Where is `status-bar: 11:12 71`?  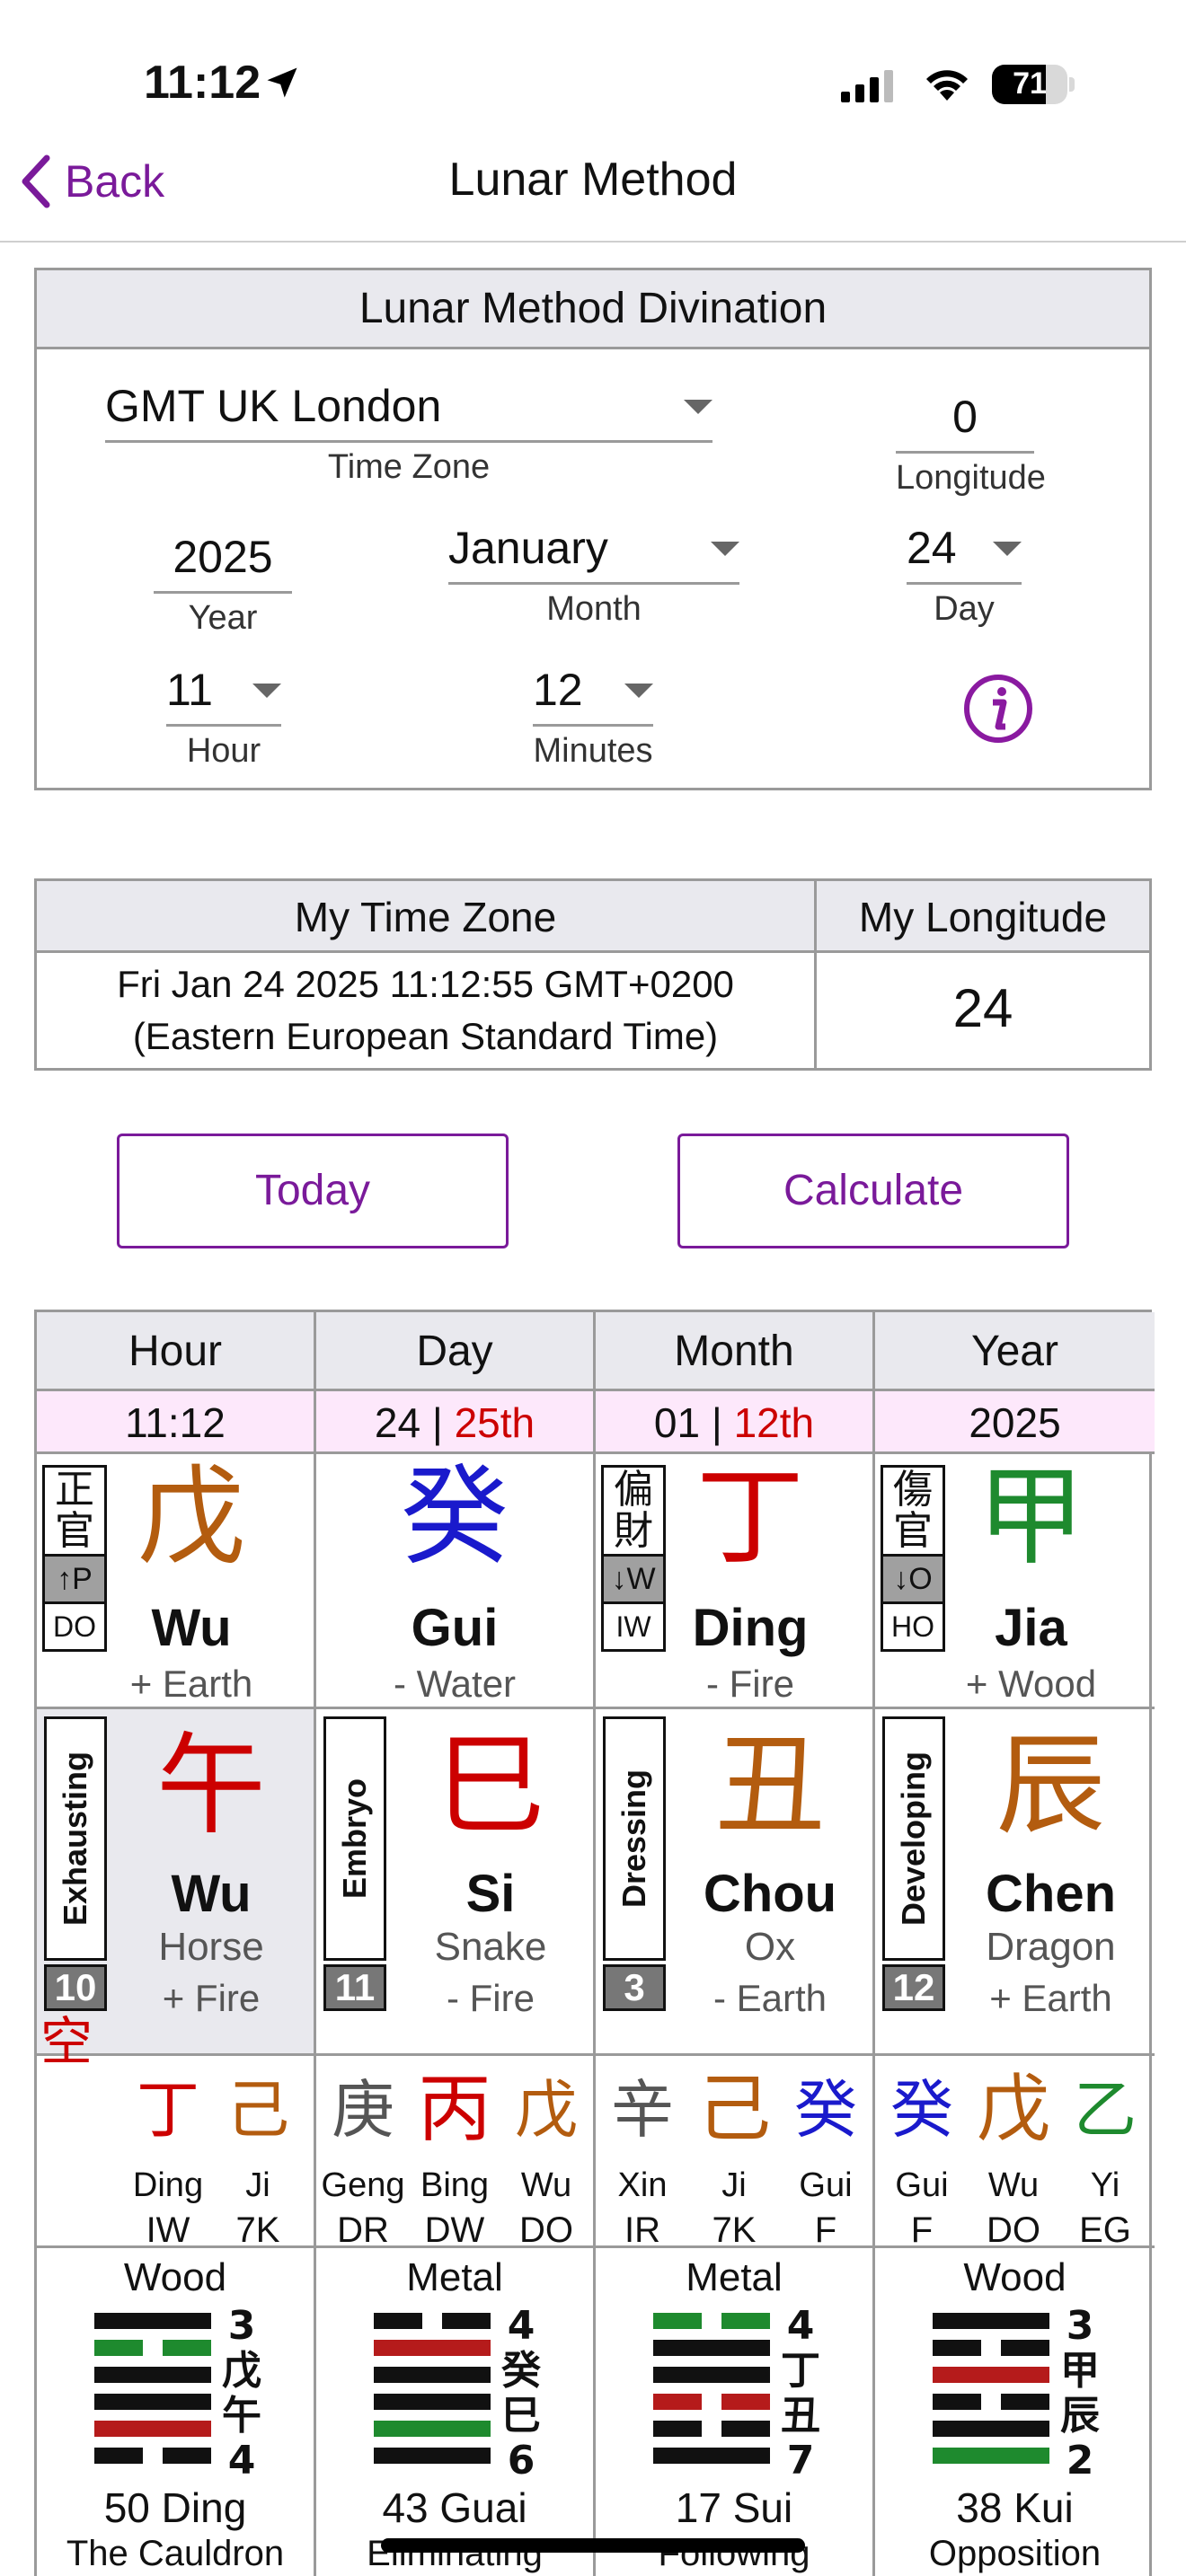 status-bar: 11:12 71 is located at coordinates (593, 76).